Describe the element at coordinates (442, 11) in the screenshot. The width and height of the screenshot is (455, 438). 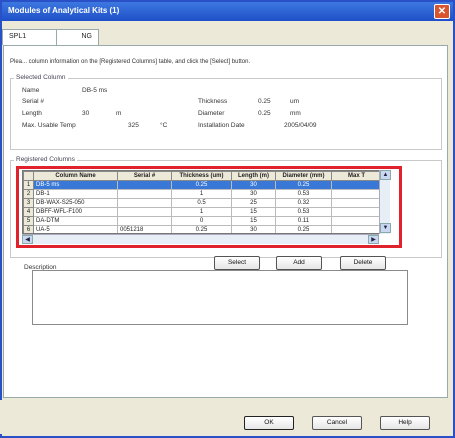
I see `close-icon: ✕` at that location.